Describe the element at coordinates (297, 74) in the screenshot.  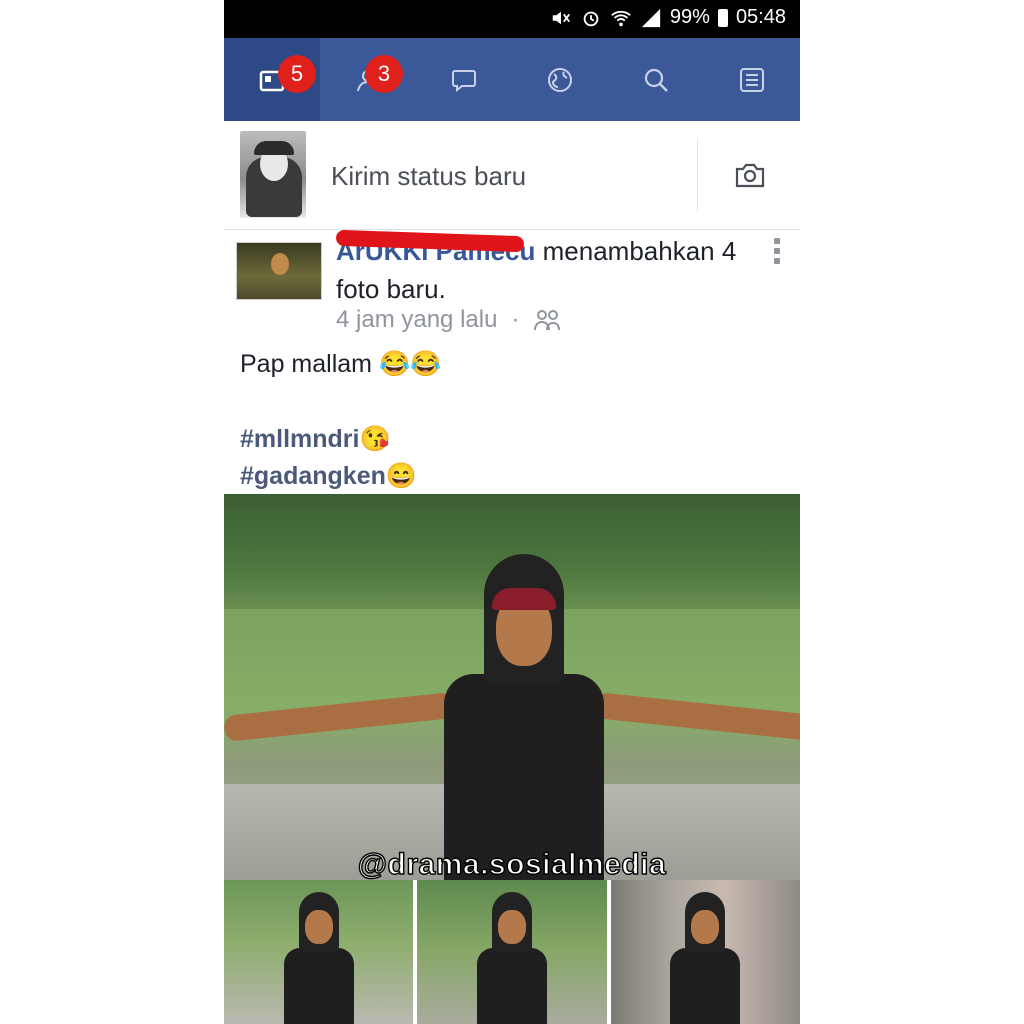
I see `news-feed-badge: 5` at that location.